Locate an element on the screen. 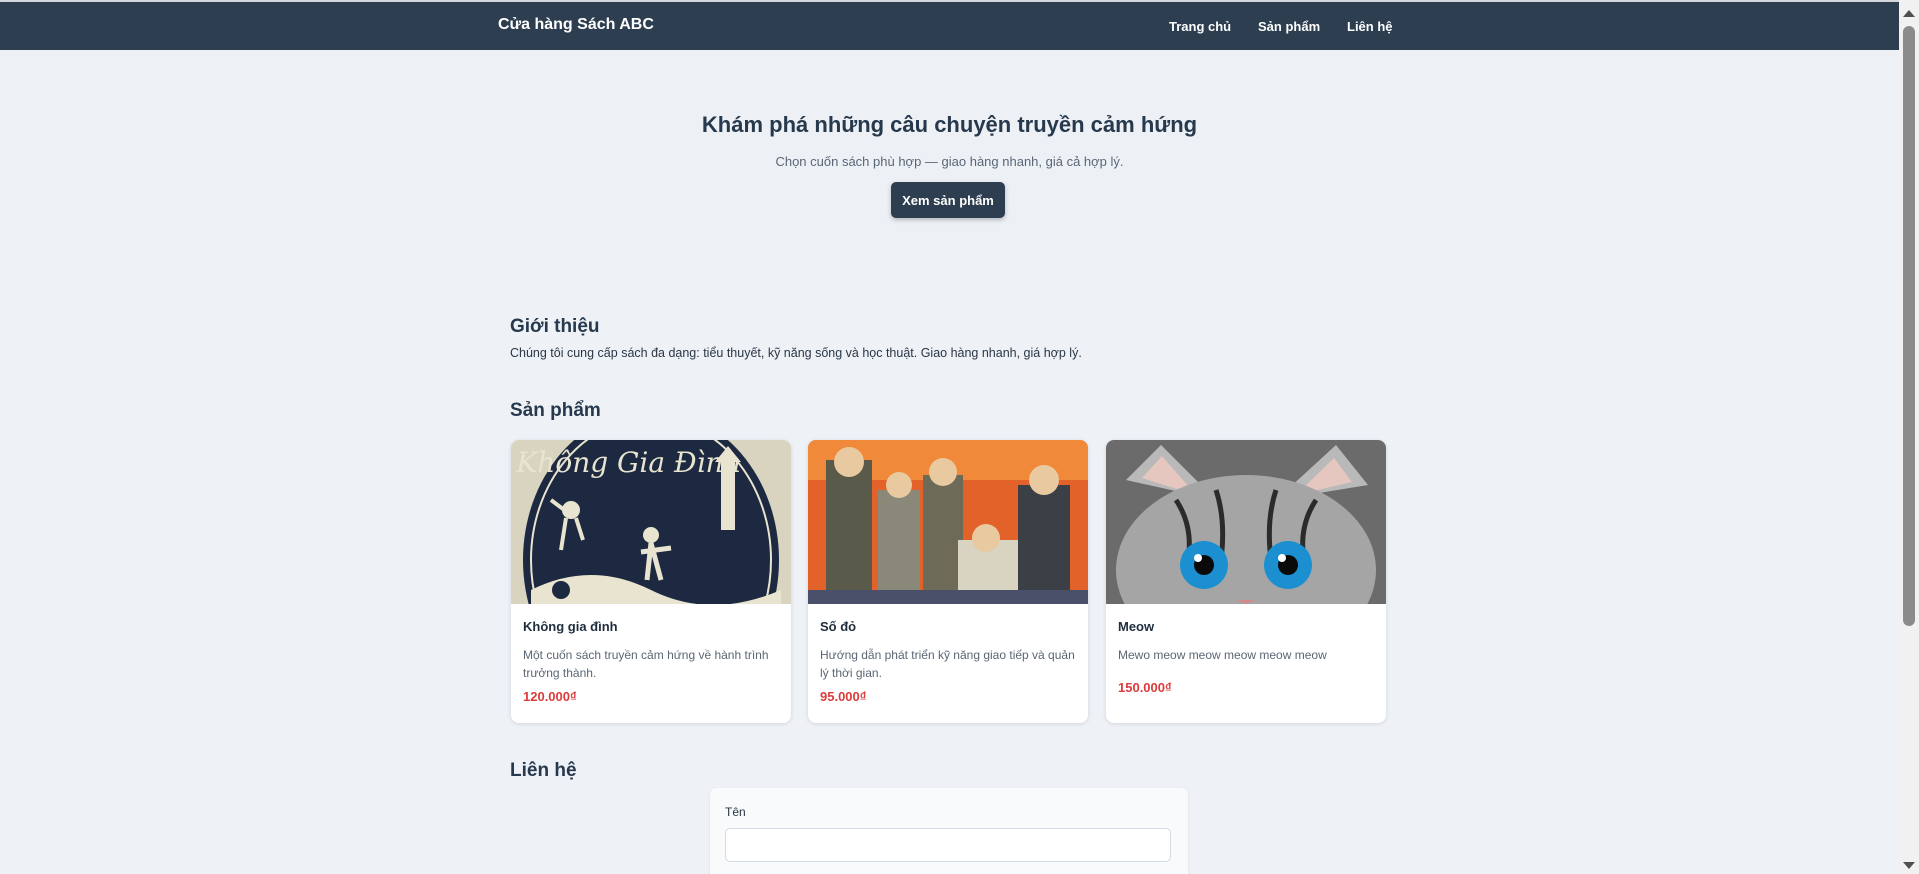  nav-link-home: Trang chủ is located at coordinates (1200, 26).